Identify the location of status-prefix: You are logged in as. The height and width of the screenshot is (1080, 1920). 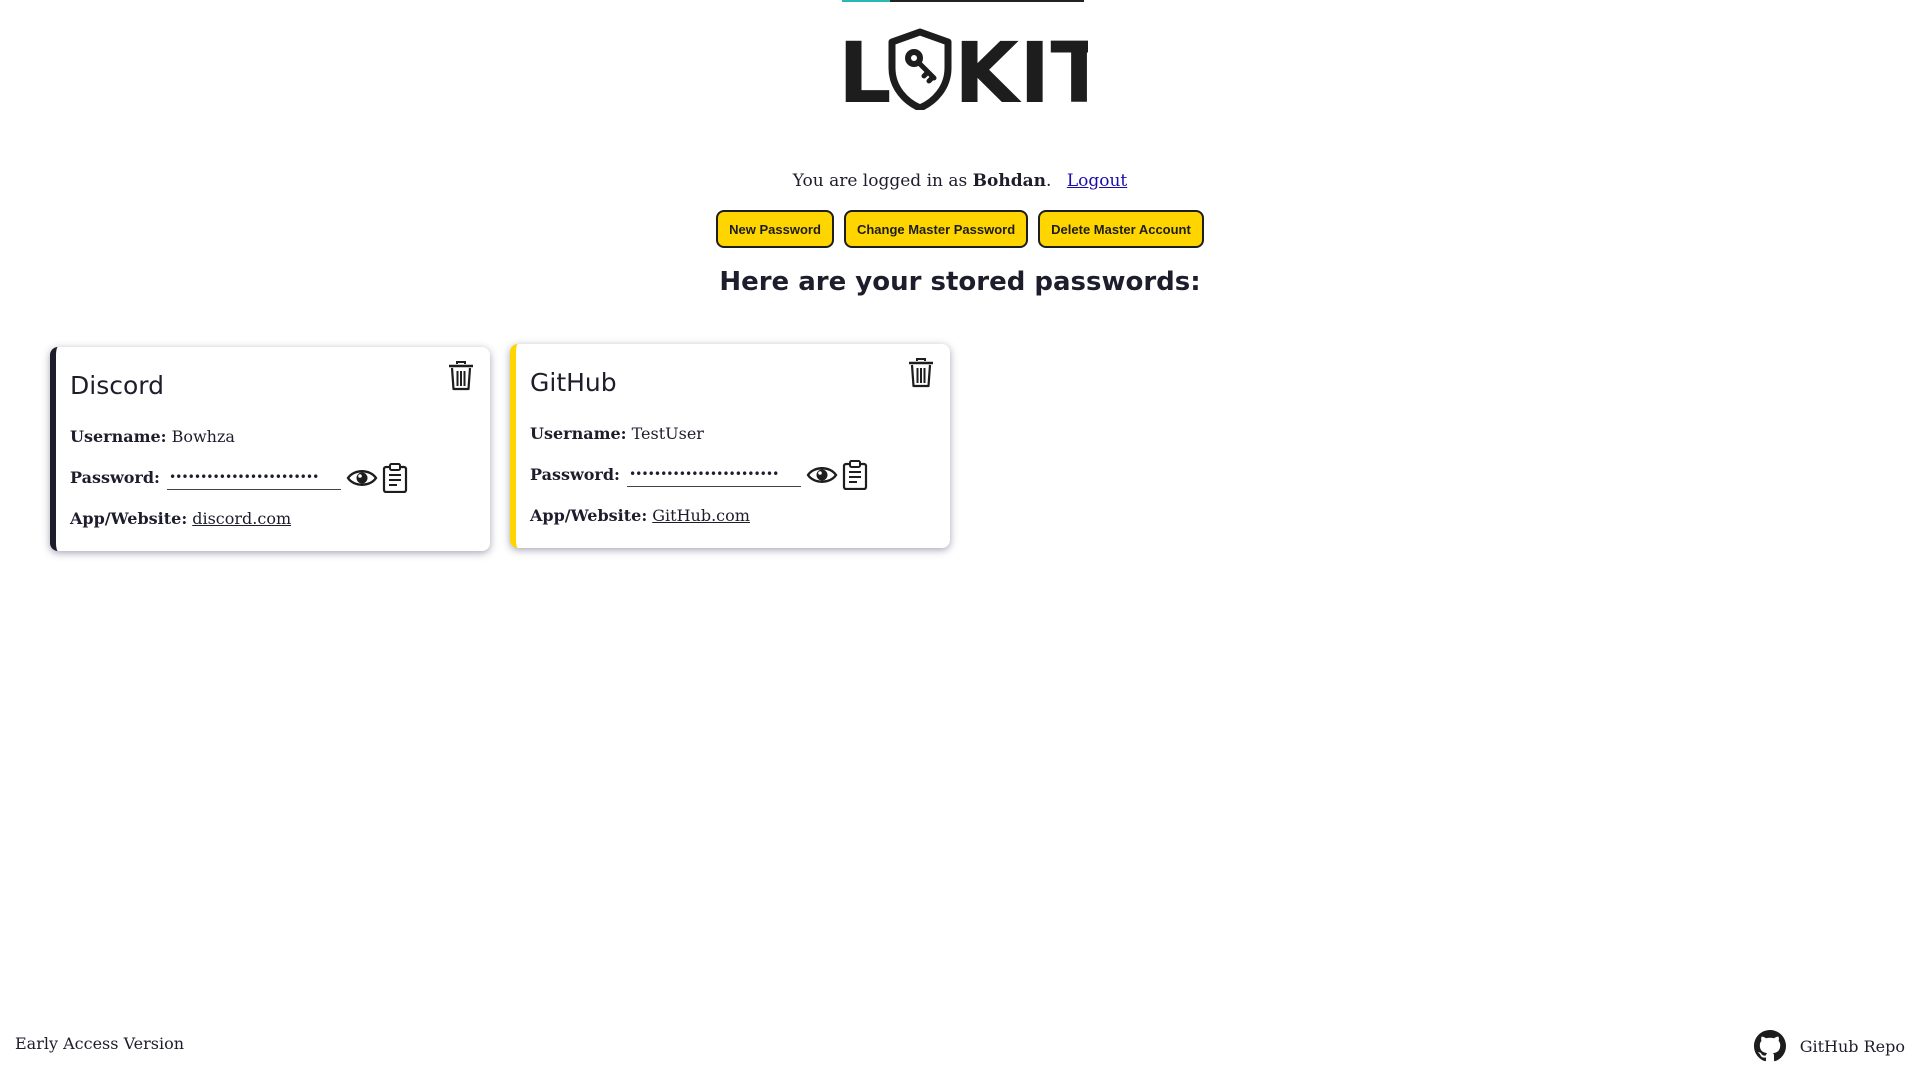
(882, 181).